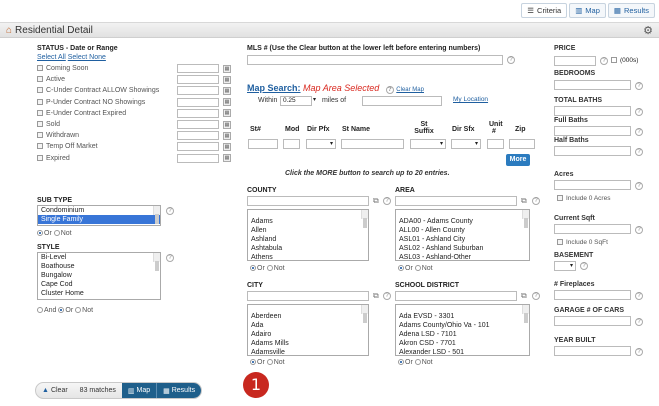 This screenshot has height=406, width=659. Describe the element at coordinates (308, 334) in the screenshot. I see `list-item: Adairo` at that location.